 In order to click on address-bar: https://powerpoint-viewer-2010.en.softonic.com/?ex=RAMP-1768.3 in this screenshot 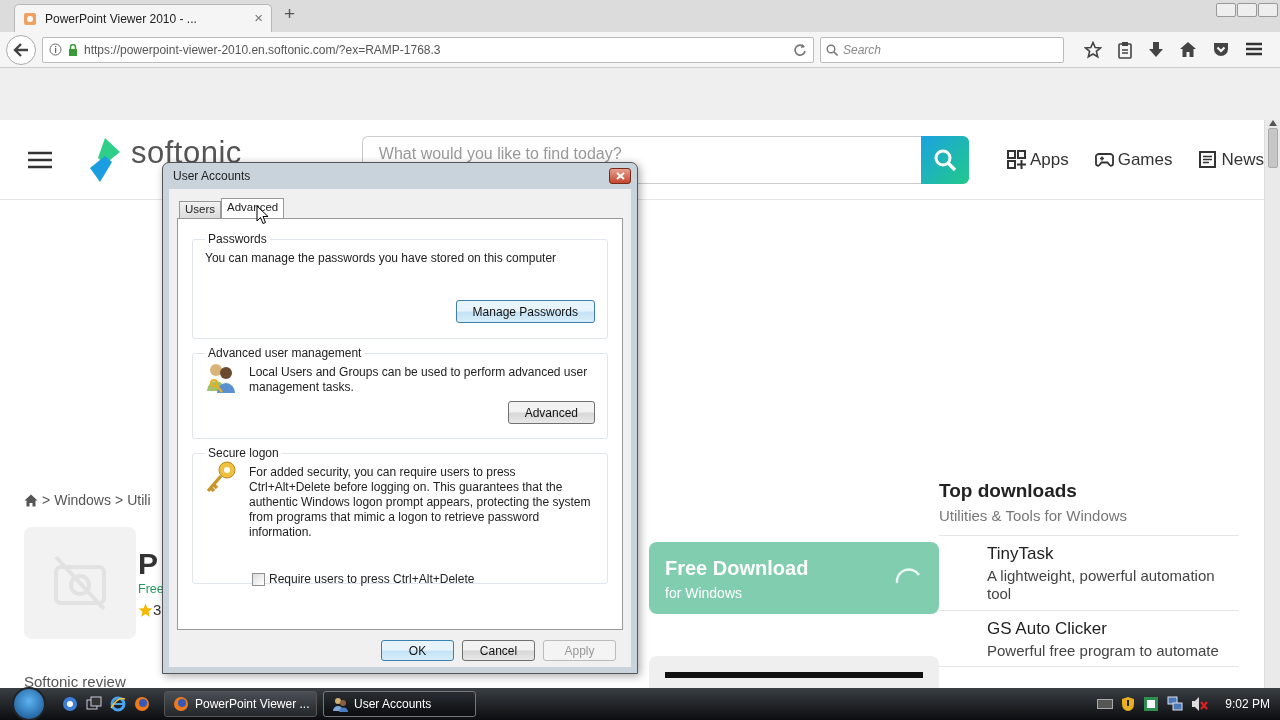, I will do `click(428, 49)`.